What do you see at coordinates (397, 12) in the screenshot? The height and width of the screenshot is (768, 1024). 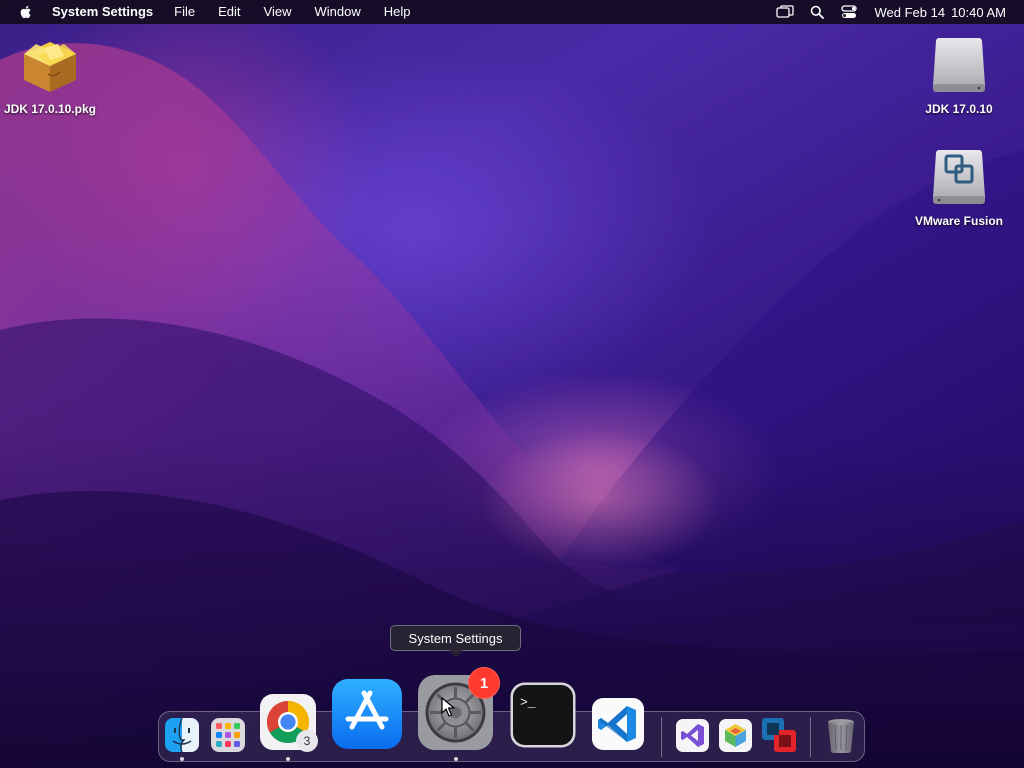 I see `menu-help: Help` at bounding box center [397, 12].